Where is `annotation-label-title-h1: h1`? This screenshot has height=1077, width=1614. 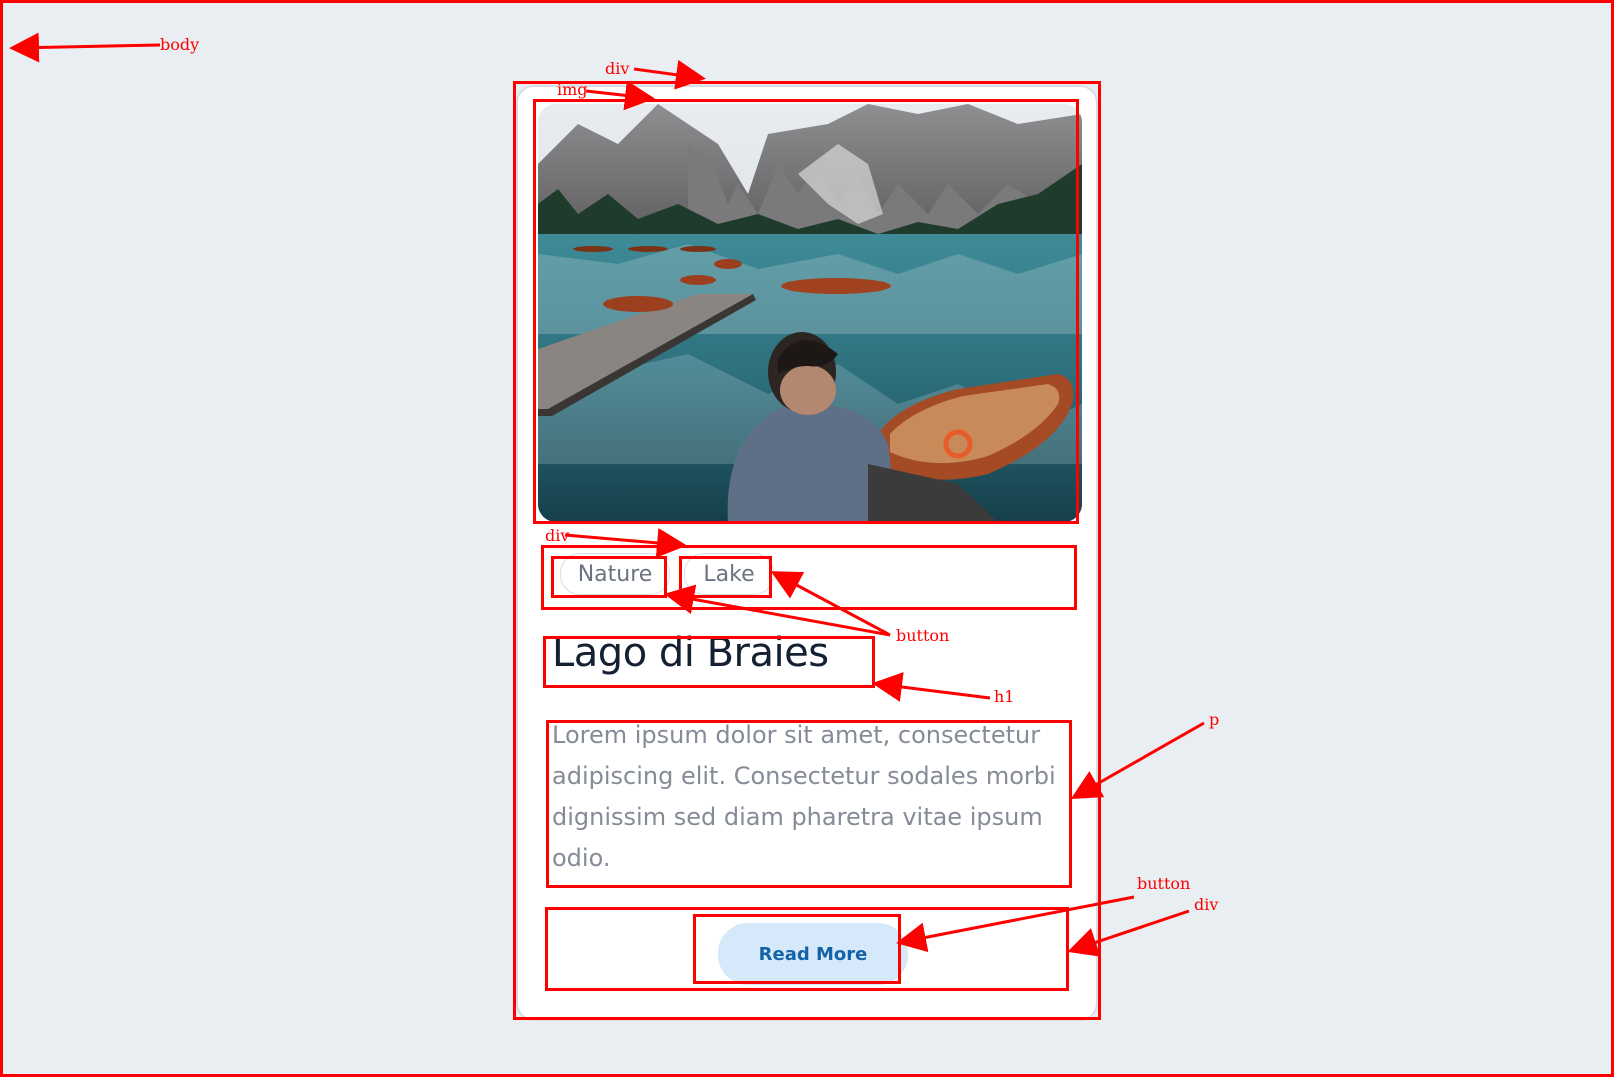
annotation-label-title-h1: h1 is located at coordinates (1004, 696).